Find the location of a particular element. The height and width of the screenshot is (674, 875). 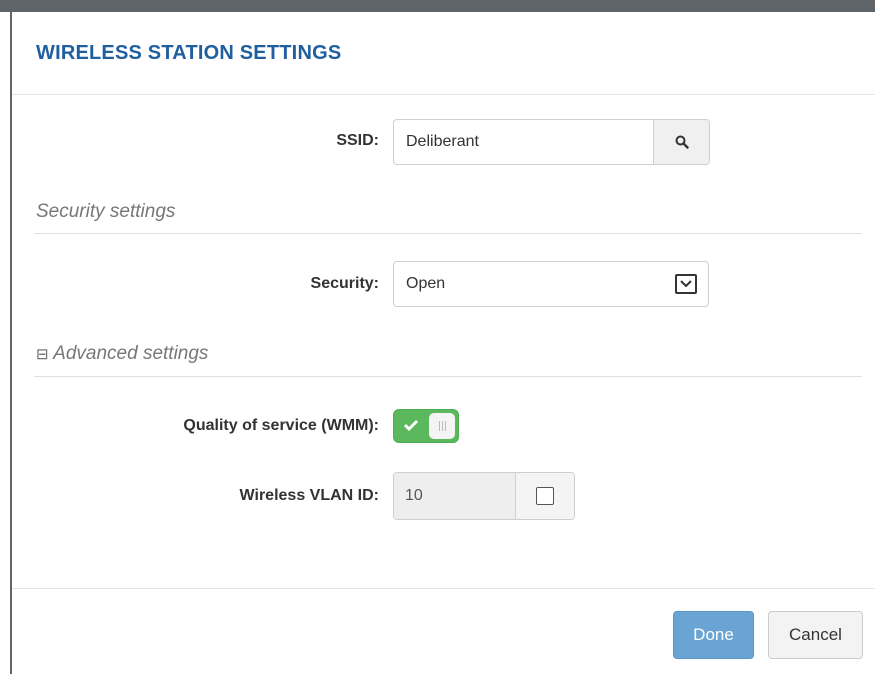

vlan-row: Wireless VLAN ID: 10 is located at coordinates (443, 496).